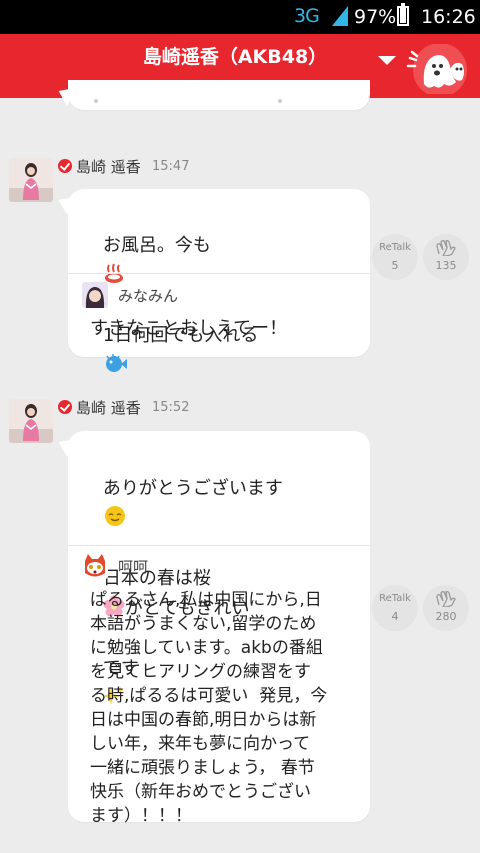 The height and width of the screenshot is (853, 480). Describe the element at coordinates (340, 16) in the screenshot. I see `signal-icon` at that location.